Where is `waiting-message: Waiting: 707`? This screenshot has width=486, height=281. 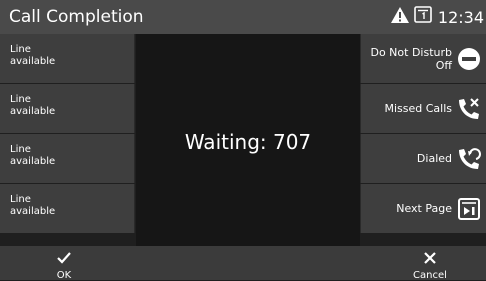
waiting-message: Waiting: 707 is located at coordinates (248, 142).